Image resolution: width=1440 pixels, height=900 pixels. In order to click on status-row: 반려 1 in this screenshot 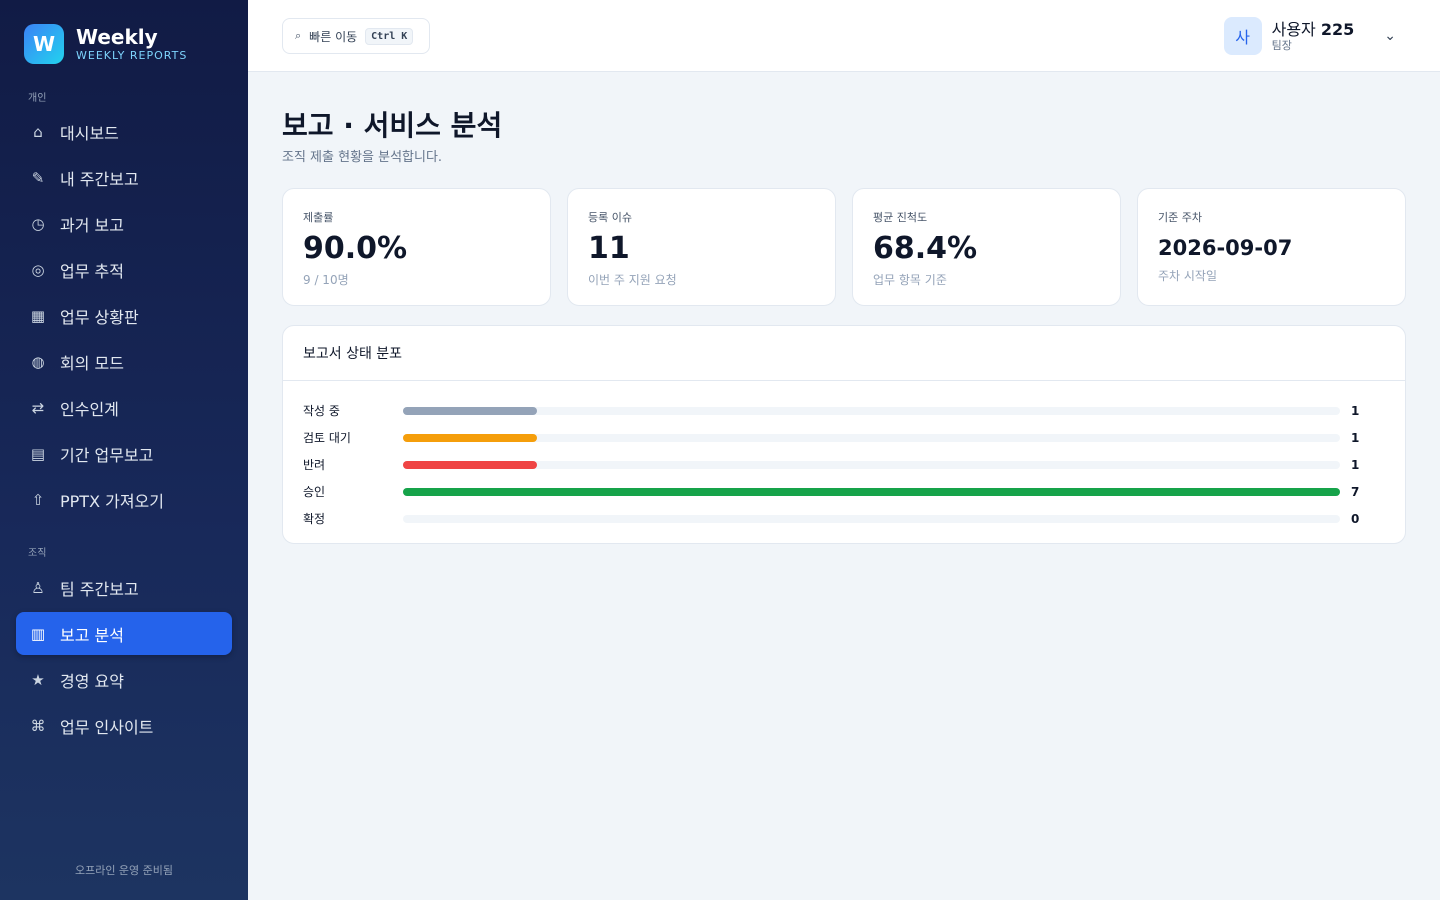, I will do `click(844, 464)`.